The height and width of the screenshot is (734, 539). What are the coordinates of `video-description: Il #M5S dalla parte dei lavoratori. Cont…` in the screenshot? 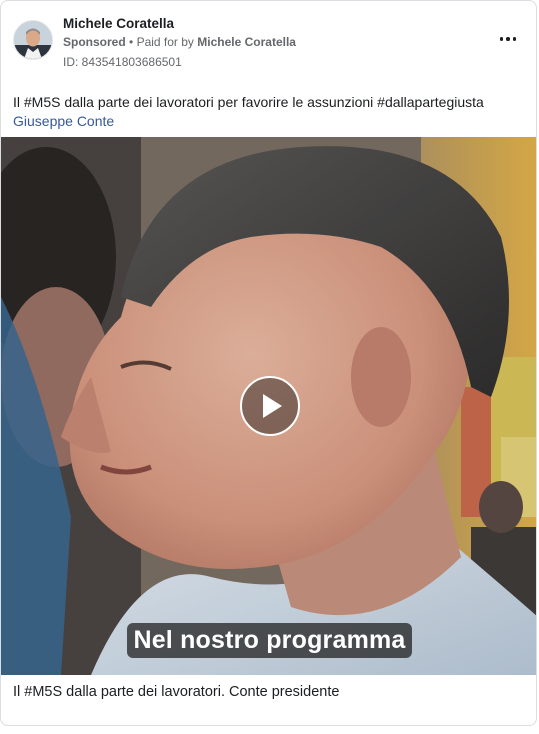 It's located at (176, 692).